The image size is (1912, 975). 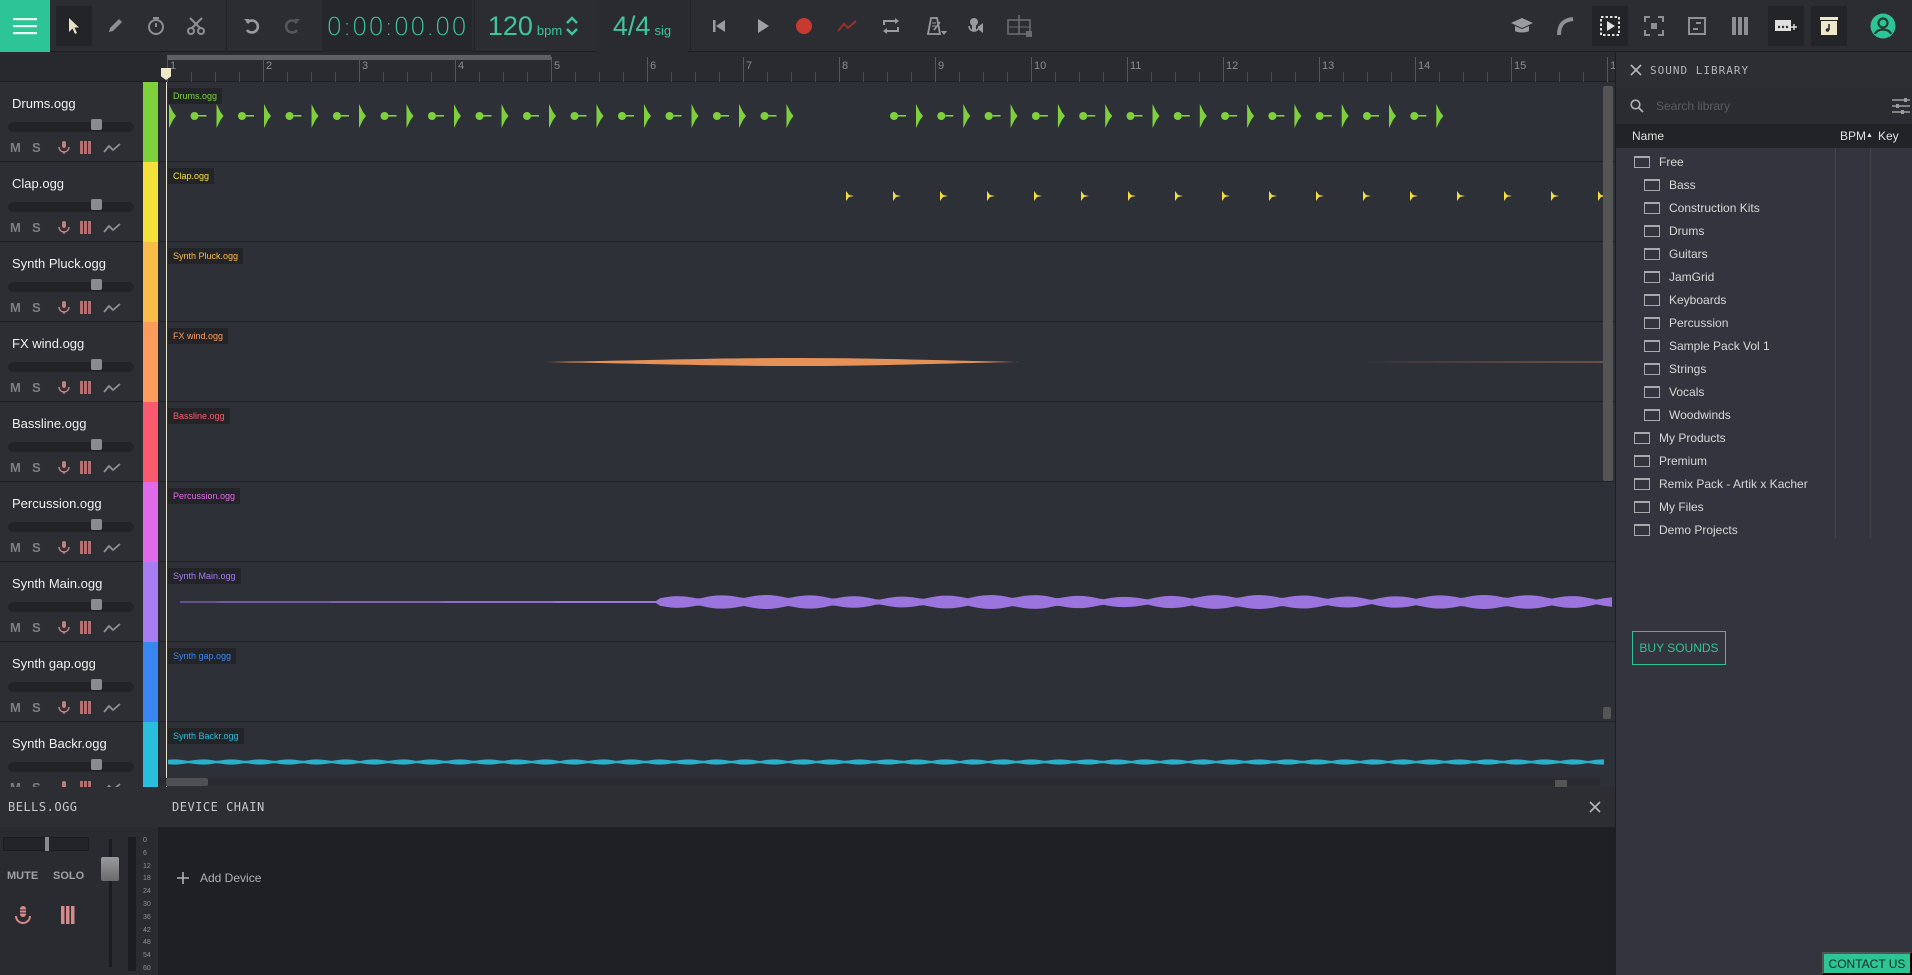 What do you see at coordinates (68, 876) in the screenshot?
I see `solo-button: SOLO` at bounding box center [68, 876].